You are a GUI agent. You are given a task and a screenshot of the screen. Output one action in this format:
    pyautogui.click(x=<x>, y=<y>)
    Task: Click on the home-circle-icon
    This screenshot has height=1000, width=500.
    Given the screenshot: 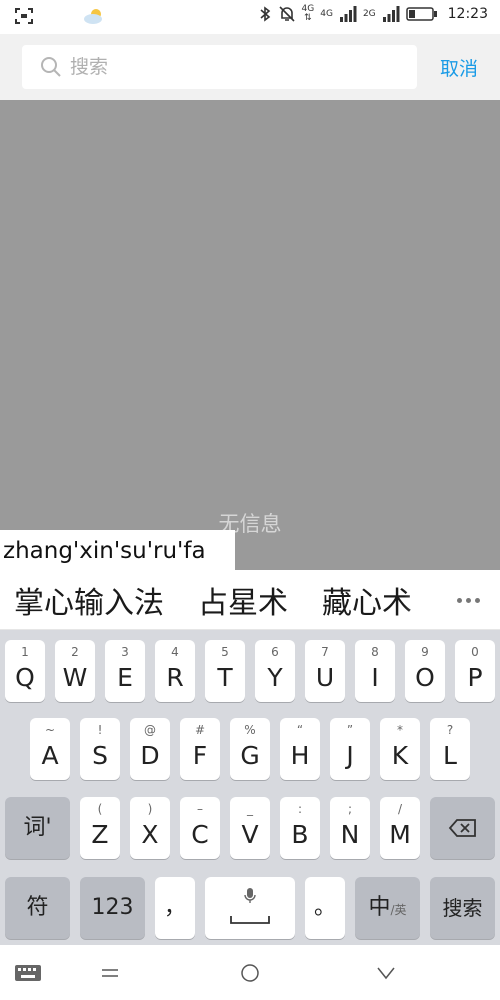 What is the action you would take?
    pyautogui.click(x=250, y=972)
    